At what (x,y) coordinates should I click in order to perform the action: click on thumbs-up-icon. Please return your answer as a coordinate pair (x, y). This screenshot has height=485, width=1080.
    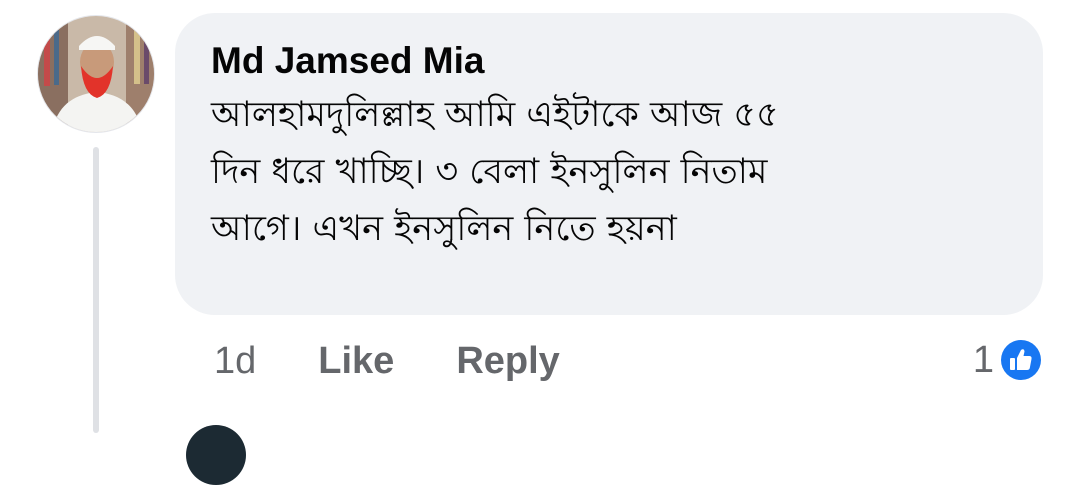
    Looking at the image, I should click on (1021, 360).